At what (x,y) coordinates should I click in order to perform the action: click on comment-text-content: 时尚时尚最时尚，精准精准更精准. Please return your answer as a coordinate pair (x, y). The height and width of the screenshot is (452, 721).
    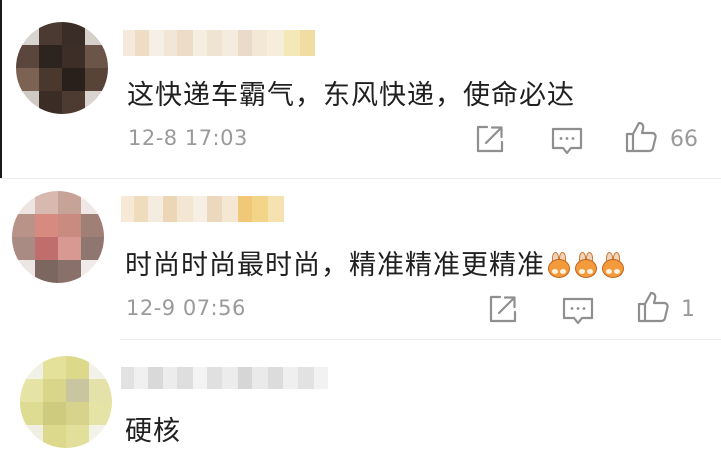
    Looking at the image, I should click on (335, 265).